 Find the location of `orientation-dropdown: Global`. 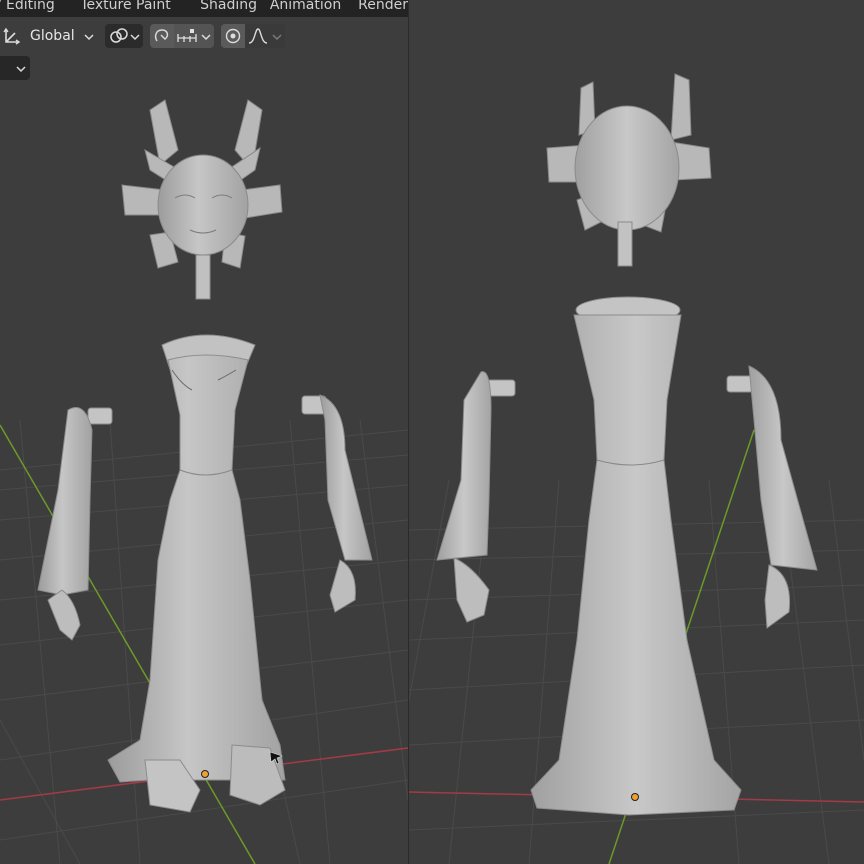

orientation-dropdown: Global is located at coordinates (61, 36).